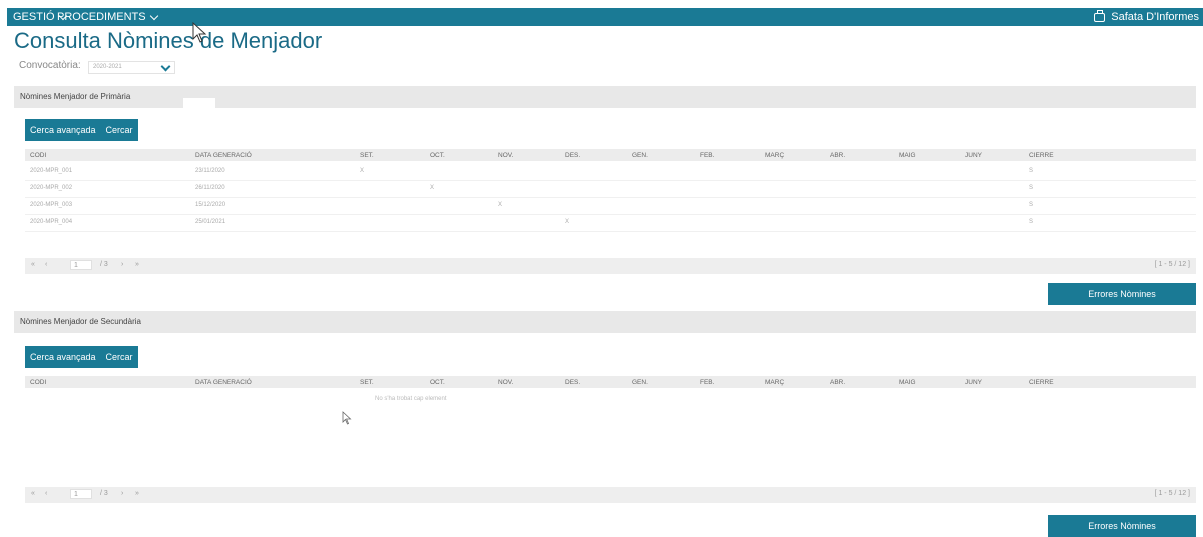 The height and width of the screenshot is (537, 1203). I want to click on print-tray-label: Safata D'Informes, so click(1155, 17).